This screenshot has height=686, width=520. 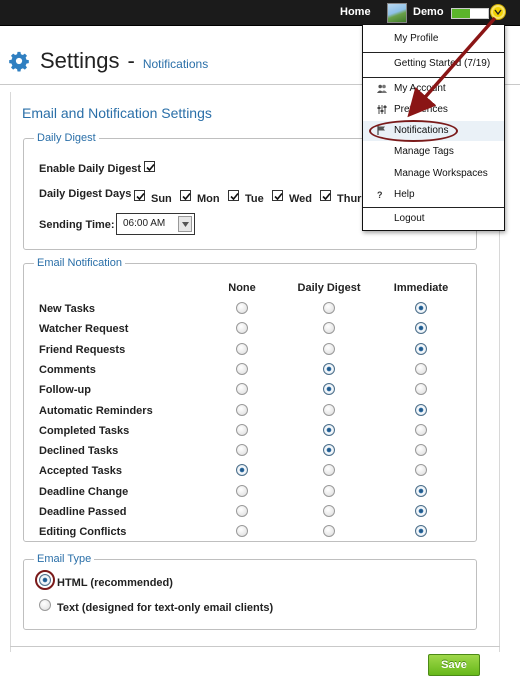 I want to click on menu-item-label: Getting Started (7/19), so click(x=442, y=63).